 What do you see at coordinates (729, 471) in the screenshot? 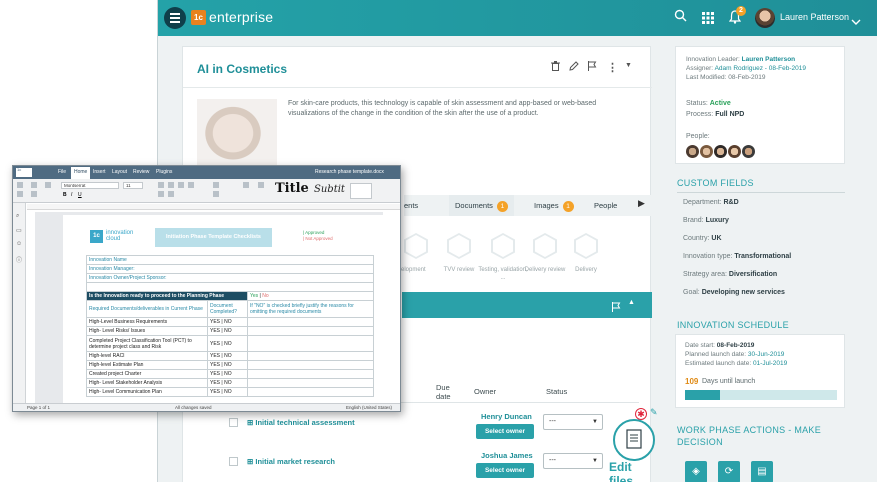
I see `phase-refresh-icon: ⟳` at bounding box center [729, 471].